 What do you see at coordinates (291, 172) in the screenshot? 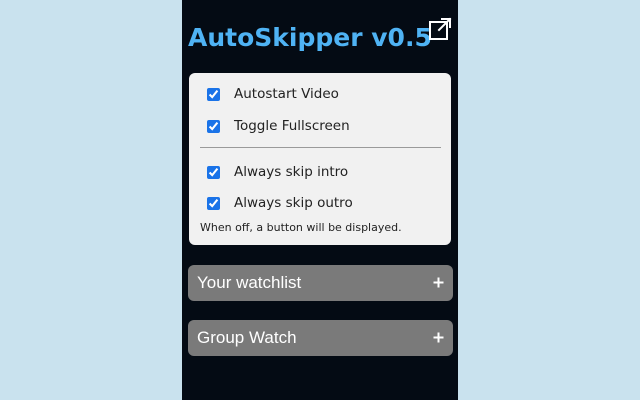
I see `skip-intro-label: Always skip intro` at bounding box center [291, 172].